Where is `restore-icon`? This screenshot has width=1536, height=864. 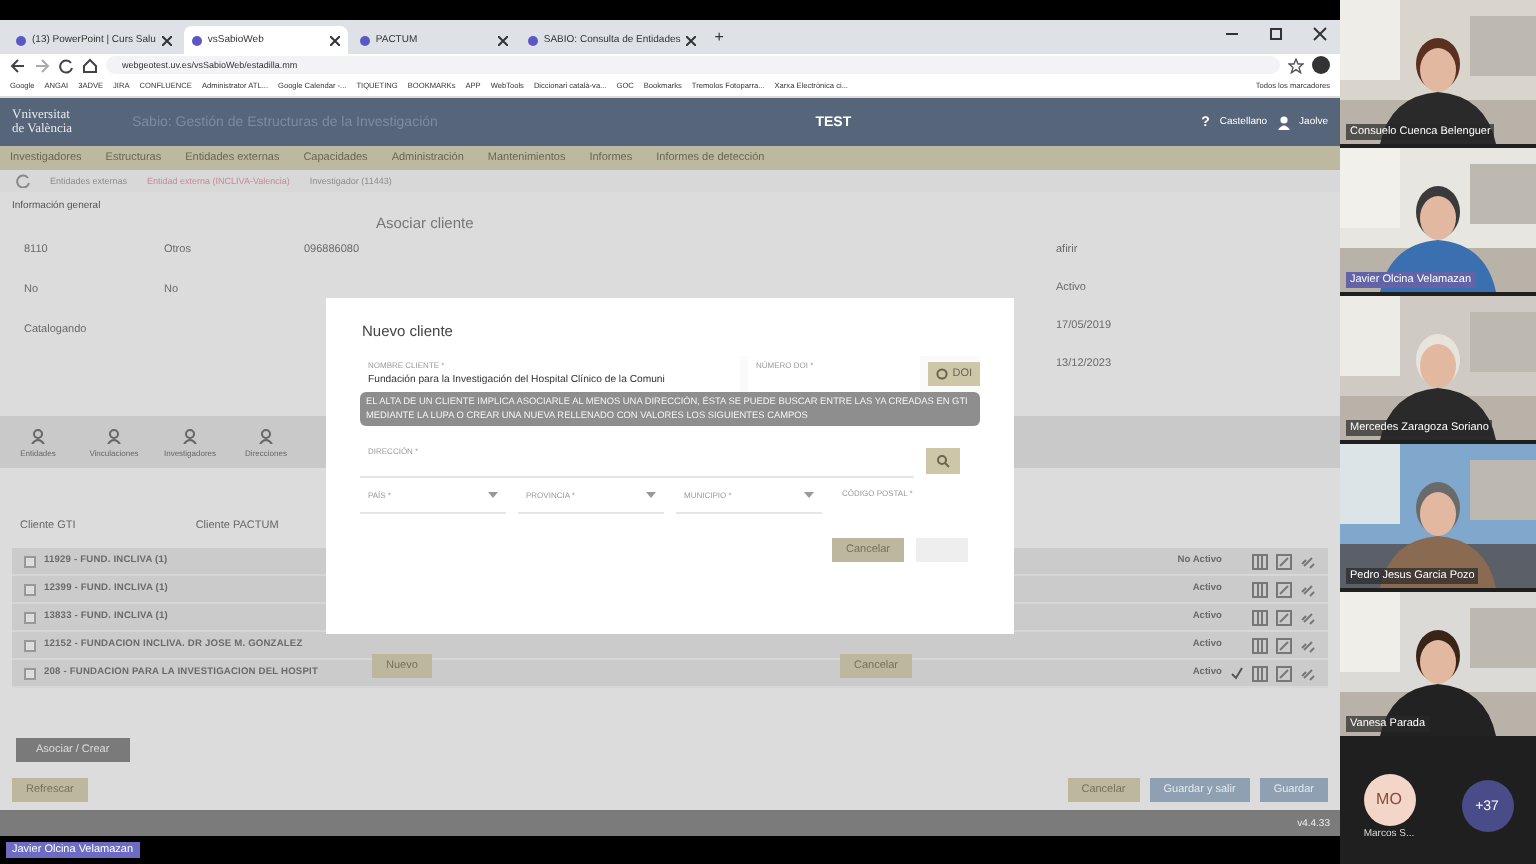
restore-icon is located at coordinates (1276, 33).